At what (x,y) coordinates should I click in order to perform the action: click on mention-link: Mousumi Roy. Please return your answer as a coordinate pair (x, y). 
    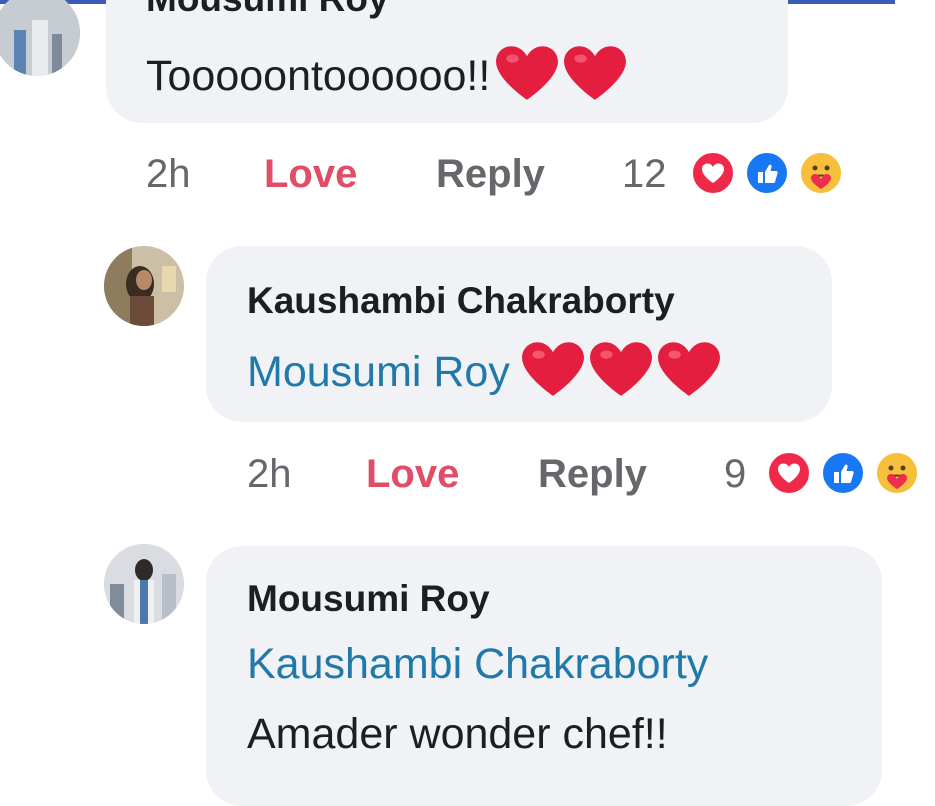
    Looking at the image, I should click on (378, 372).